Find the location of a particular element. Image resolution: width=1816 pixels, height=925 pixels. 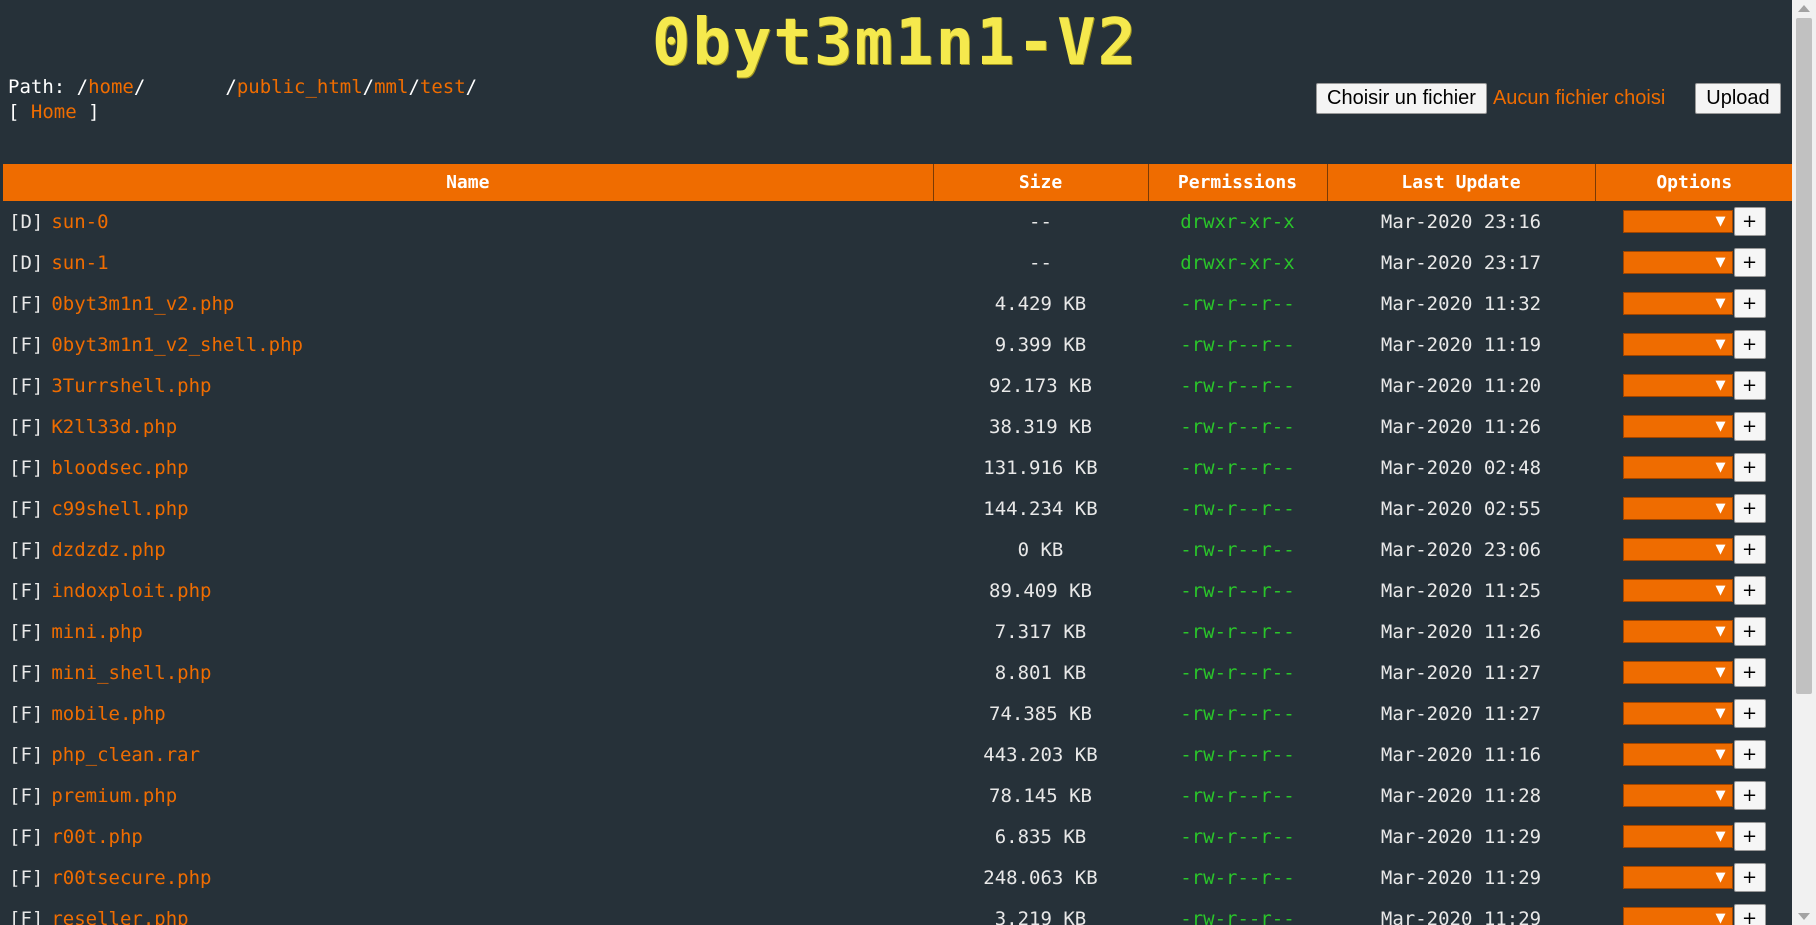

file-link: mini_shell.php is located at coordinates (131, 673).